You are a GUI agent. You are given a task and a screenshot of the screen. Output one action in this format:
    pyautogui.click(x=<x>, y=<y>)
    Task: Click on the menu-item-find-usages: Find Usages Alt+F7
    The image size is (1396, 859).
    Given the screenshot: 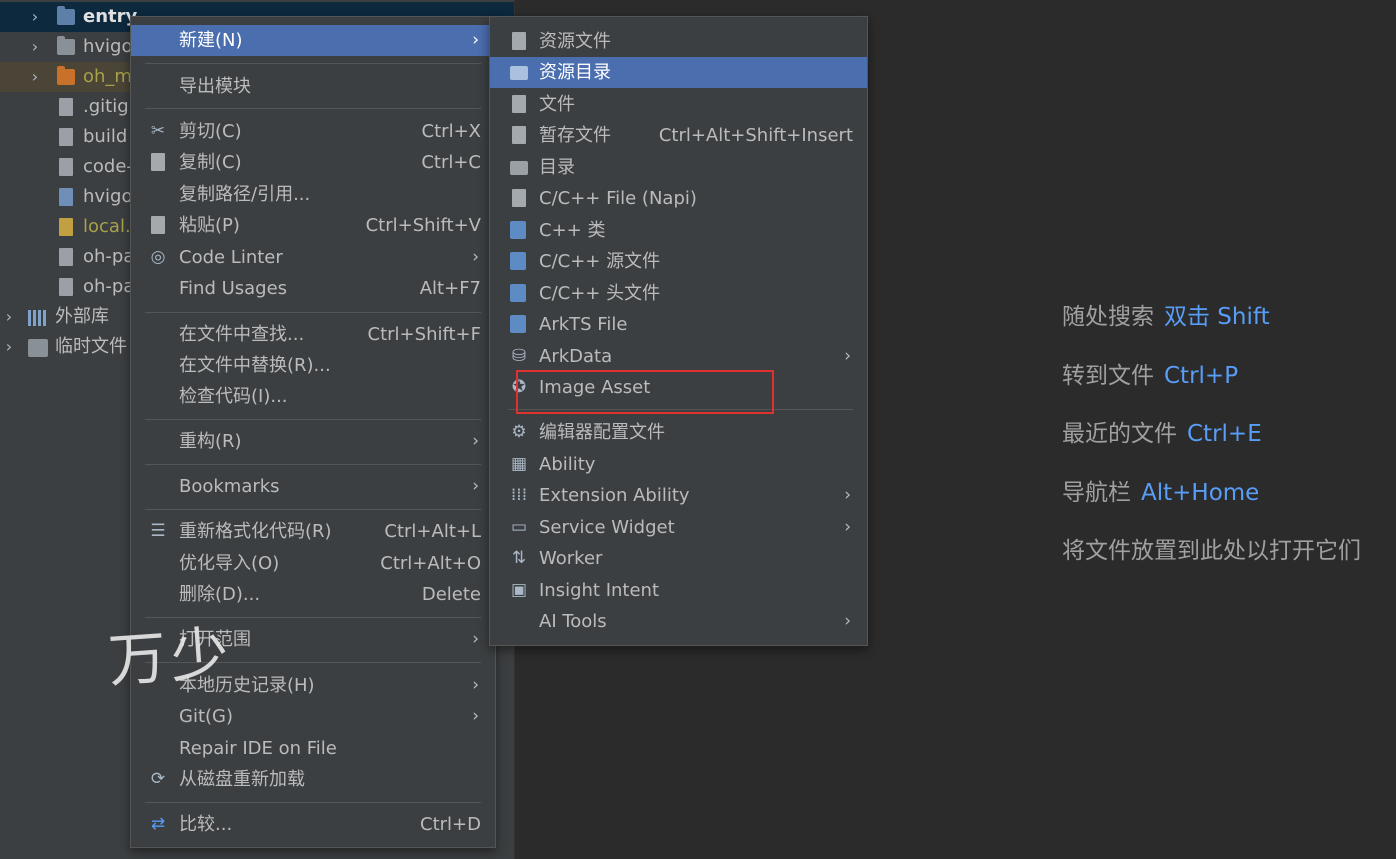 What is the action you would take?
    pyautogui.click(x=313, y=288)
    